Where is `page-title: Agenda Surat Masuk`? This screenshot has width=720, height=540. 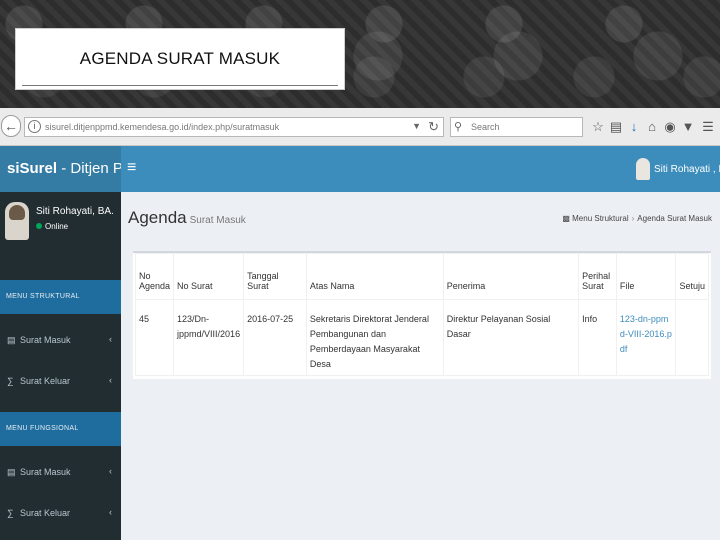 page-title: Agenda Surat Masuk is located at coordinates (187, 218).